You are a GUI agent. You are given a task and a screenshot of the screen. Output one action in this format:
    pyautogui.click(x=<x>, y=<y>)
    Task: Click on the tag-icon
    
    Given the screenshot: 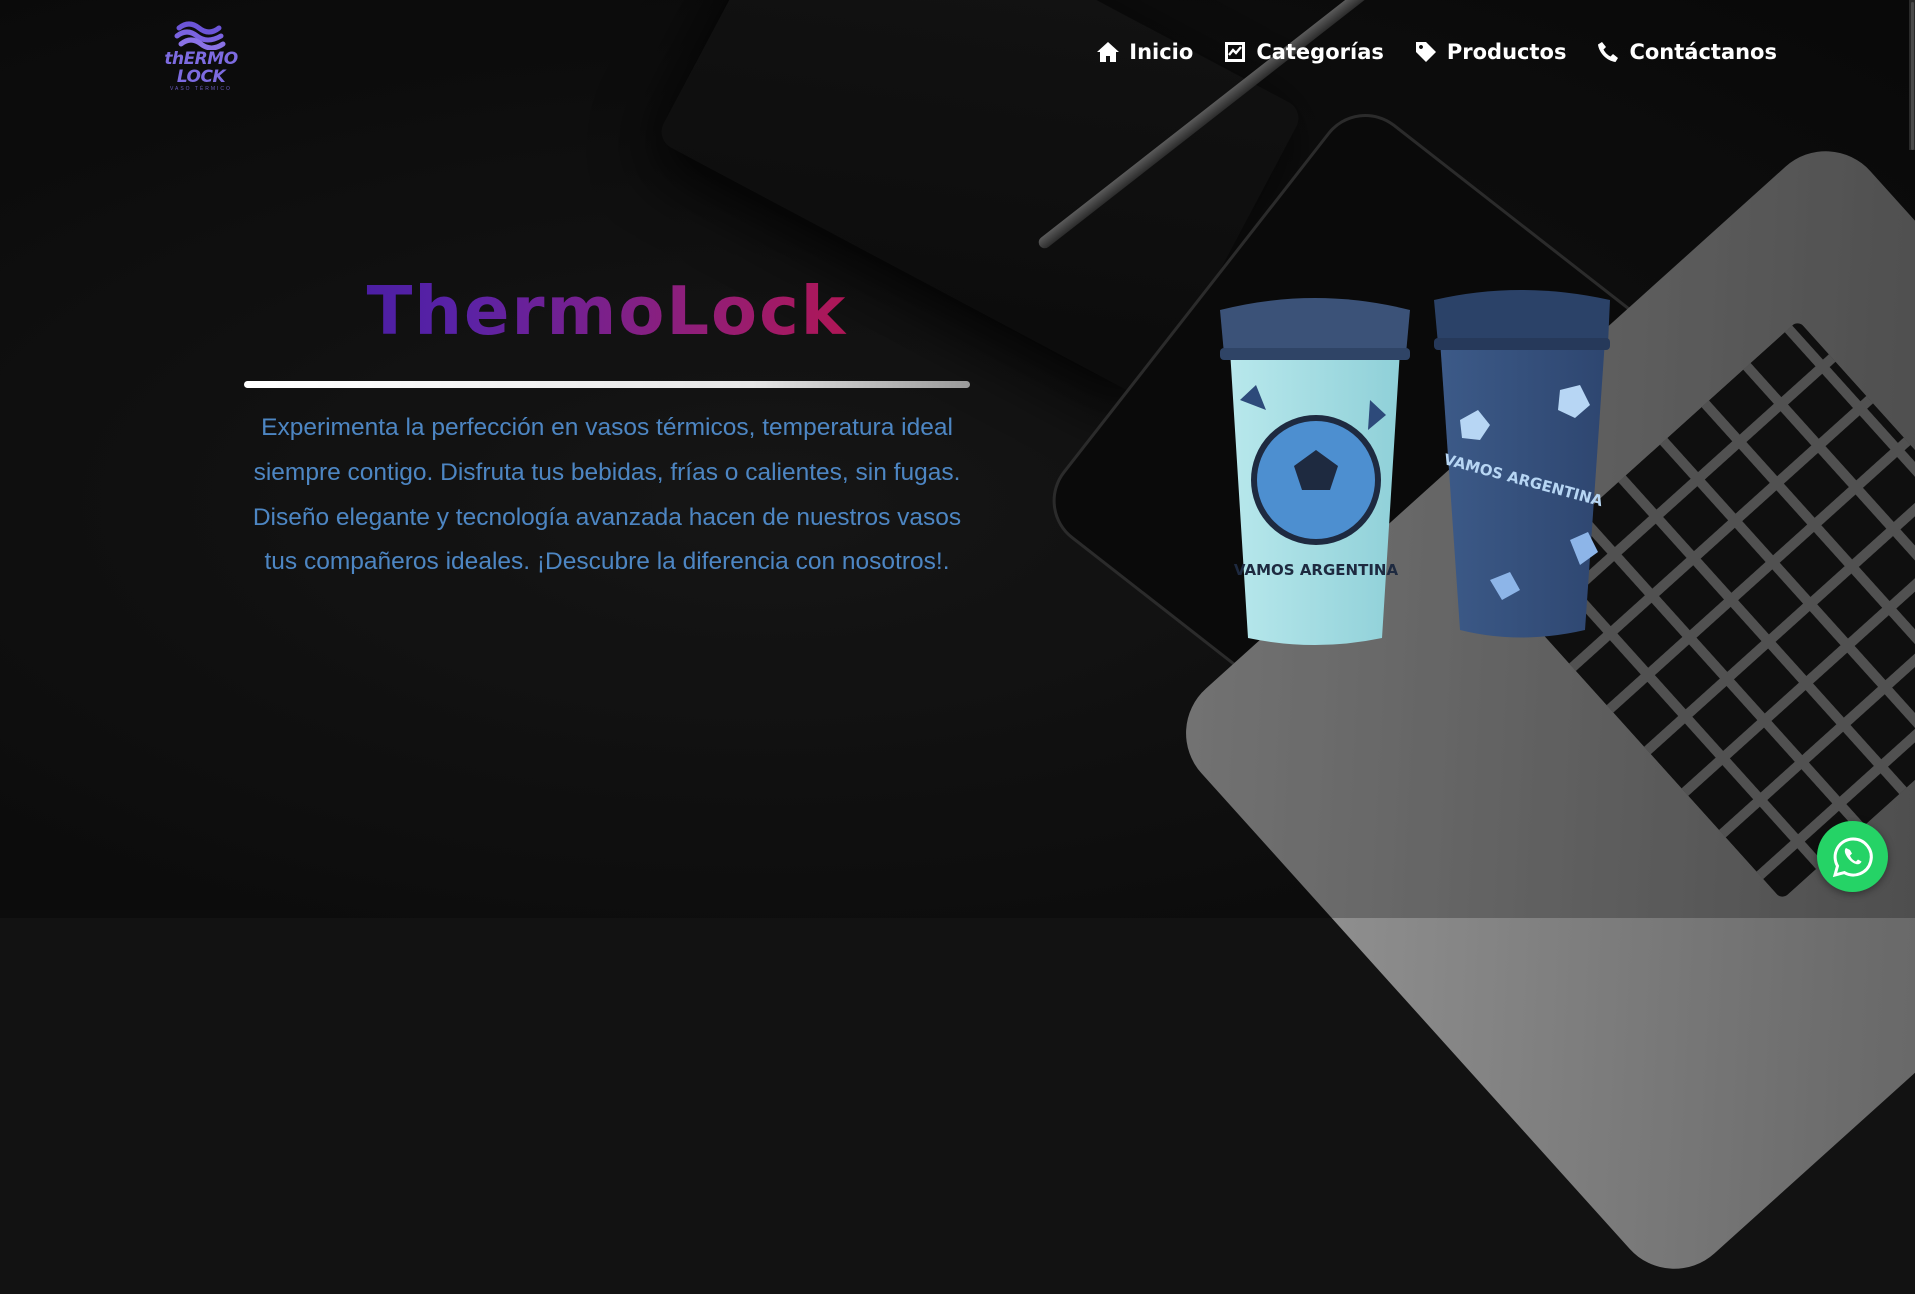 What is the action you would take?
    pyautogui.click(x=1425, y=52)
    